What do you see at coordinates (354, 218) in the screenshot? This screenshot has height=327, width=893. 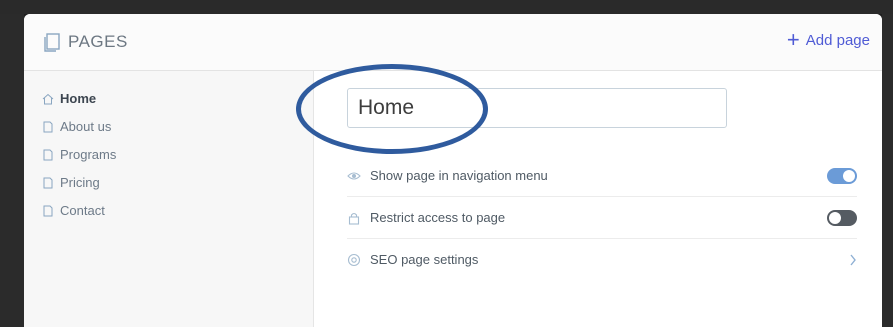 I see `lock-icon` at bounding box center [354, 218].